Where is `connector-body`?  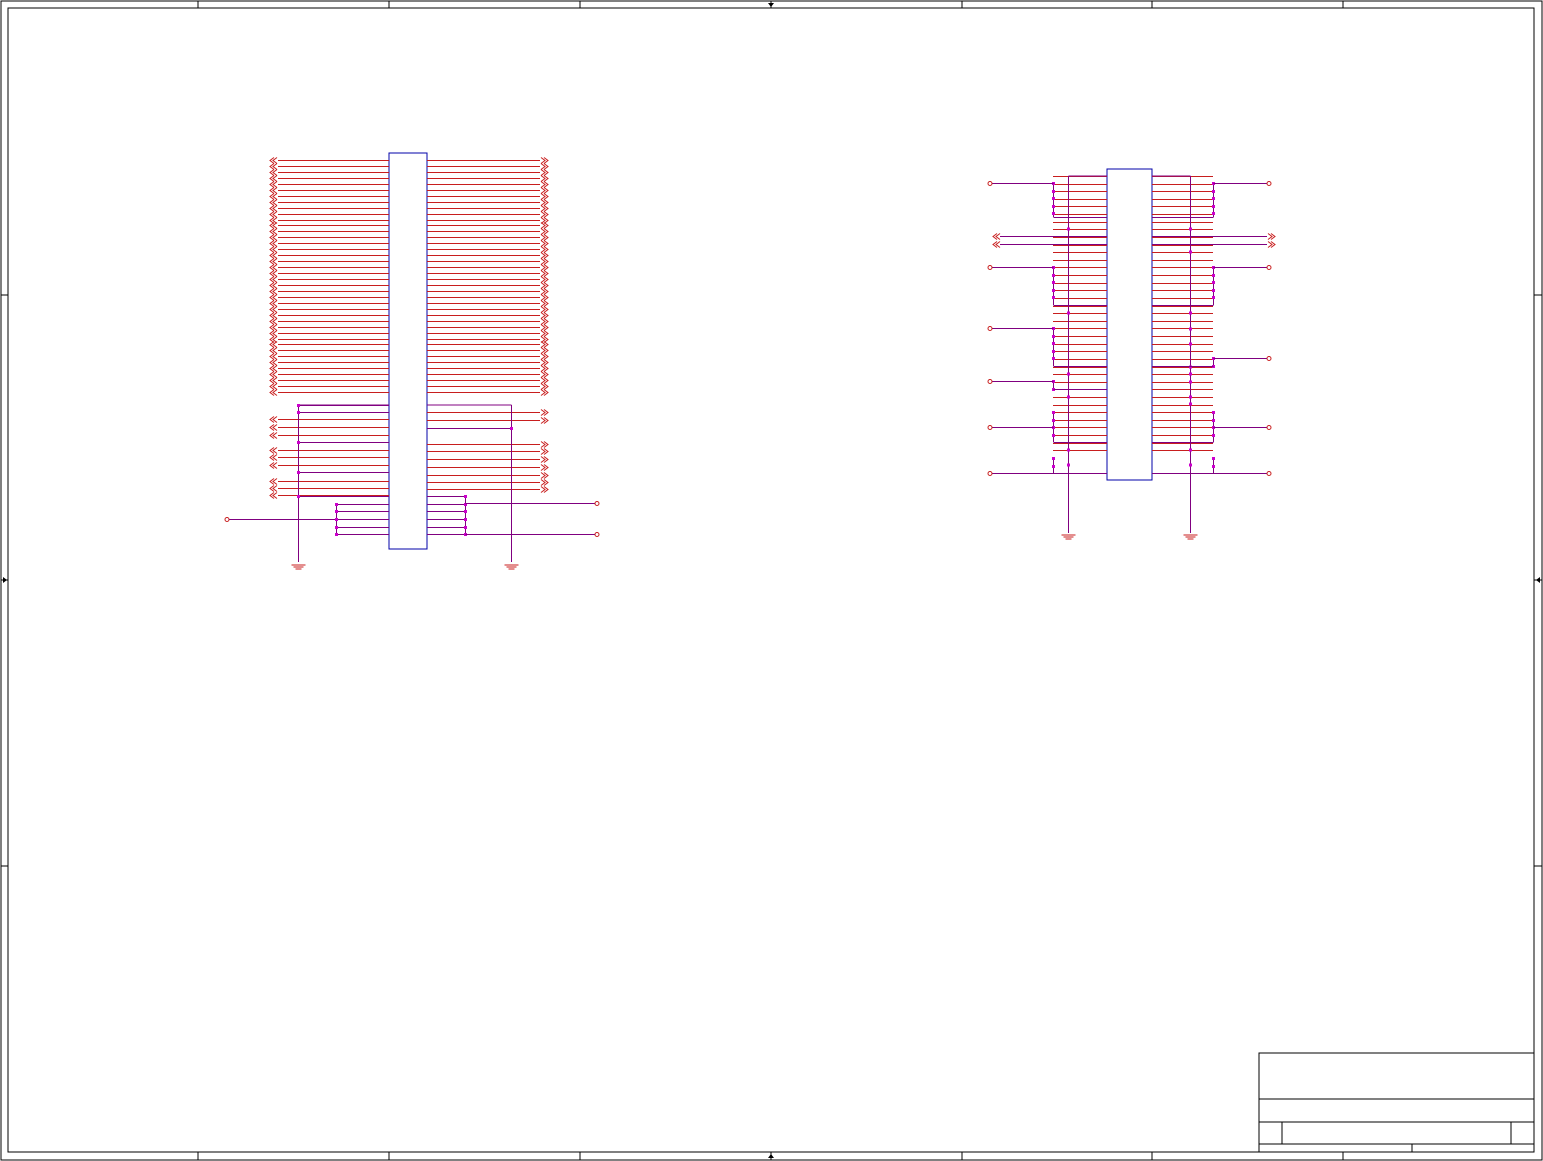
connector-body is located at coordinates (1129, 324).